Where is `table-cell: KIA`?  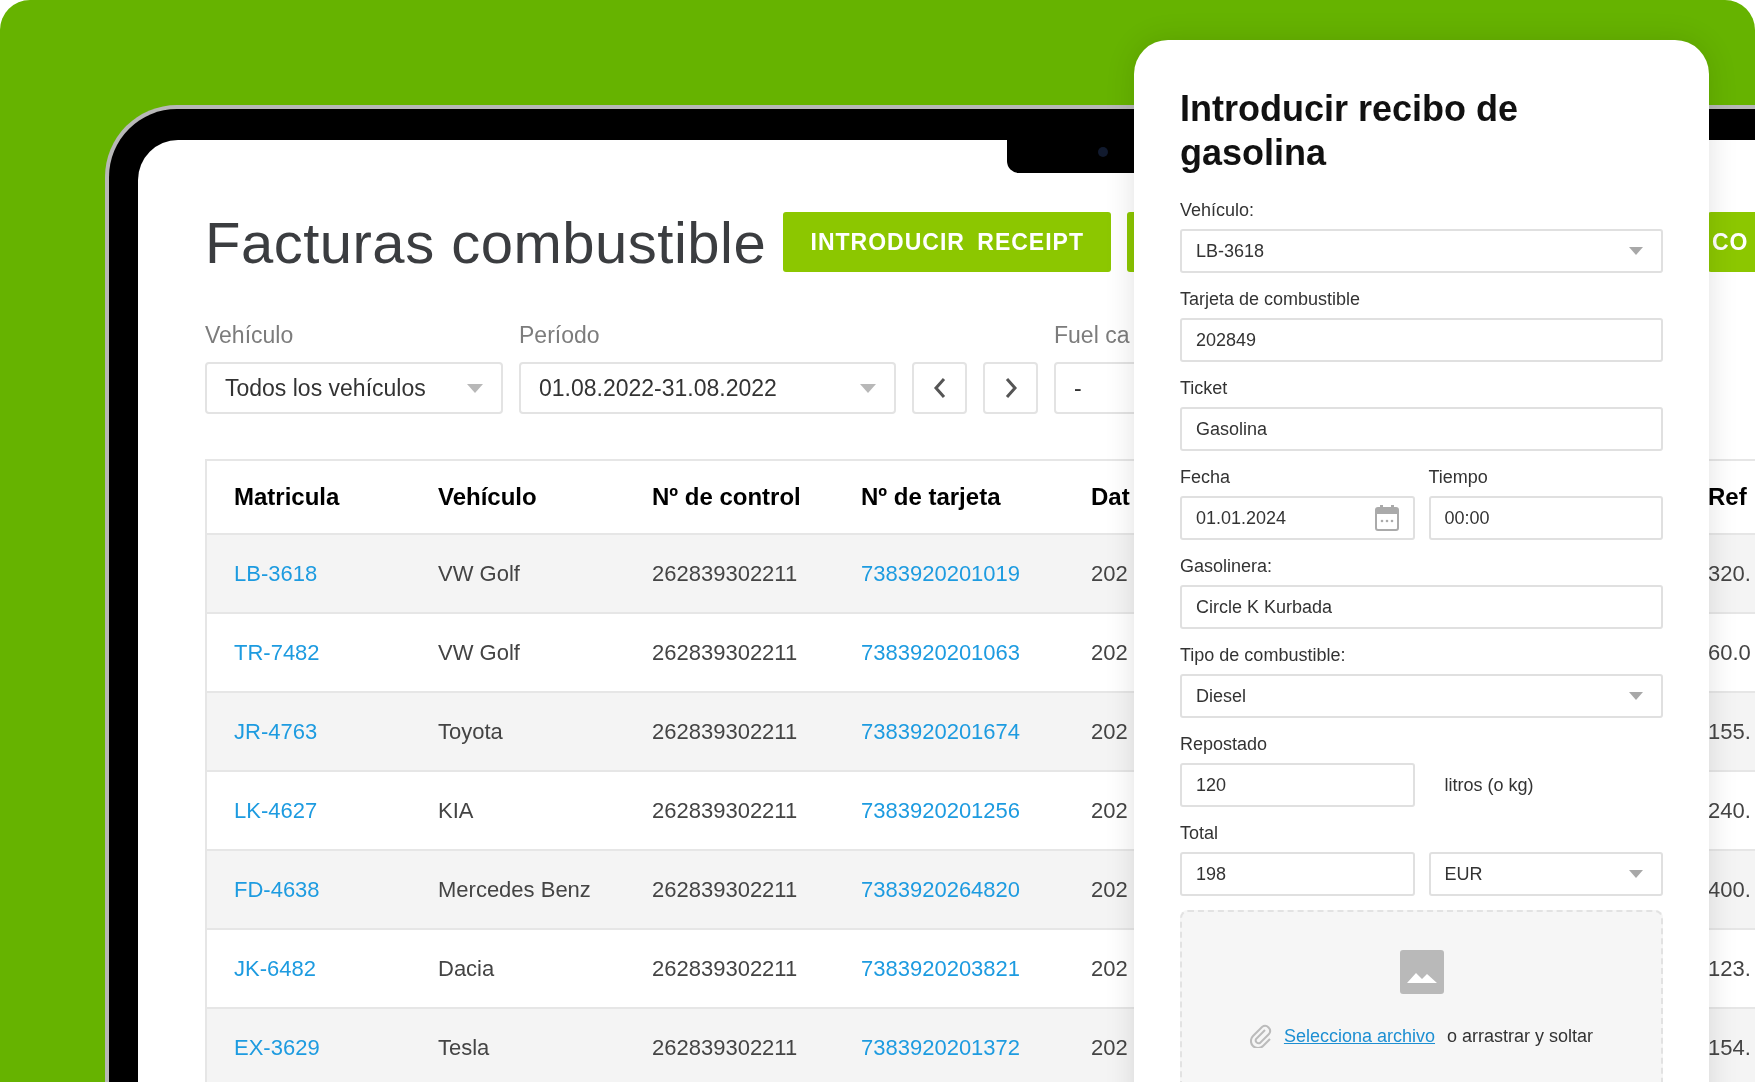
table-cell: KIA is located at coordinates (456, 810).